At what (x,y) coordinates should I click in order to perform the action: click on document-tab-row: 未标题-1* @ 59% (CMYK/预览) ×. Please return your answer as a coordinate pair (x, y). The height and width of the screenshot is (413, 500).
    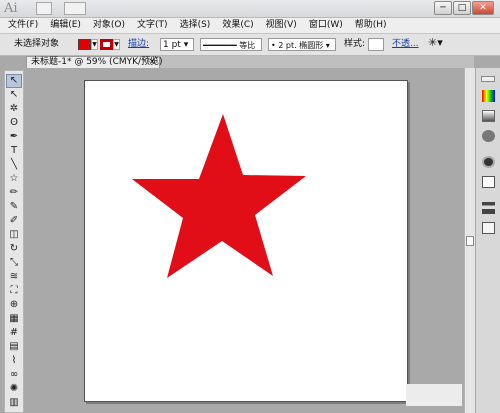
    Looking at the image, I should click on (250, 62).